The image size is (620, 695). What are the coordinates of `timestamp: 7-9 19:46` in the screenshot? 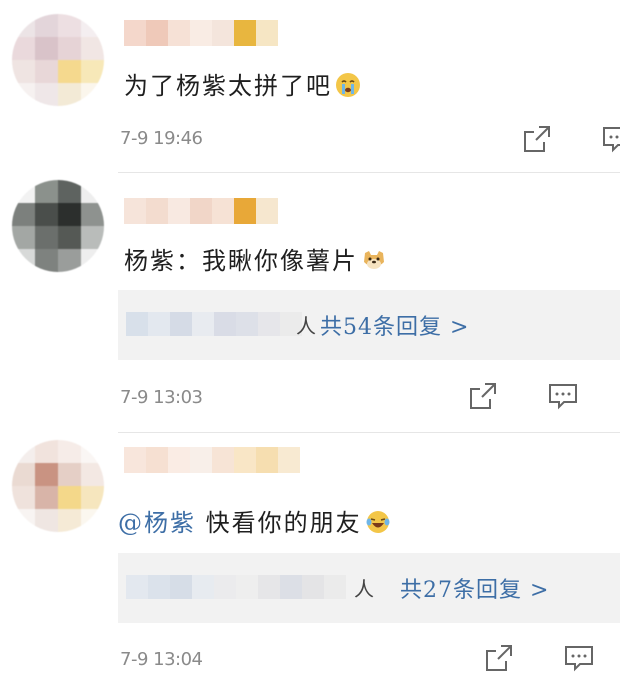 It's located at (161, 138).